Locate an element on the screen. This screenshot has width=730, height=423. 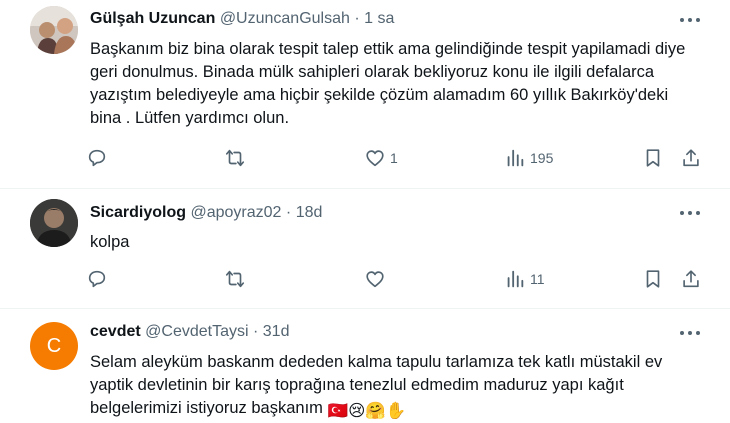
display-name: Sicardiyolog is located at coordinates (138, 212).